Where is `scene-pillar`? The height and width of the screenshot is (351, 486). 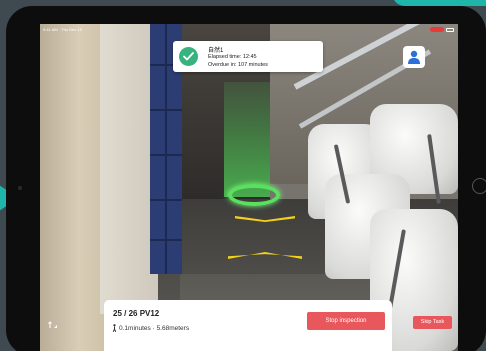
scene-pillar is located at coordinates (72, 187).